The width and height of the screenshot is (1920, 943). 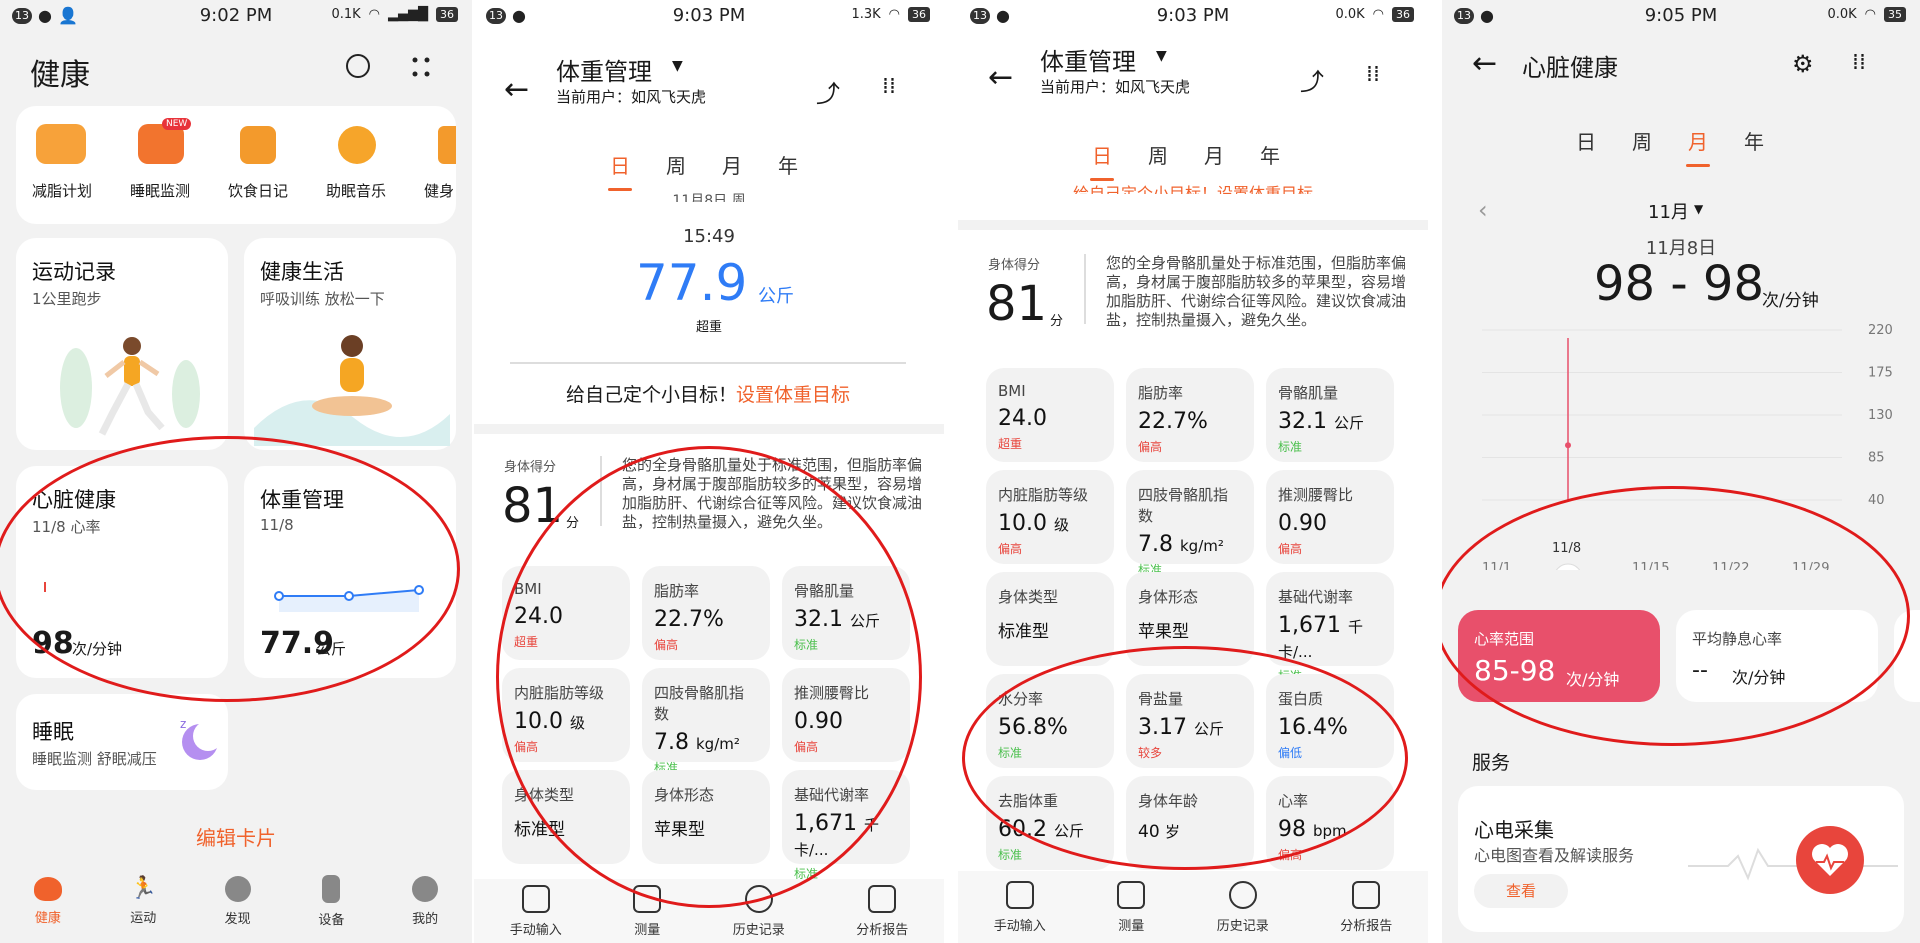 I want to click on nav-me: 我的, so click(x=425, y=901).